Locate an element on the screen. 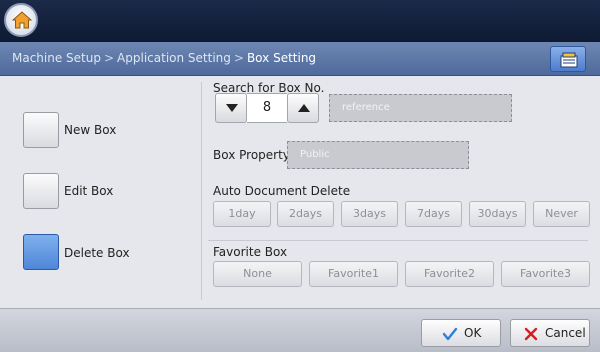 Image resolution: width=600 pixels, height=352 pixels. new-box-label: New Box is located at coordinates (90, 130).